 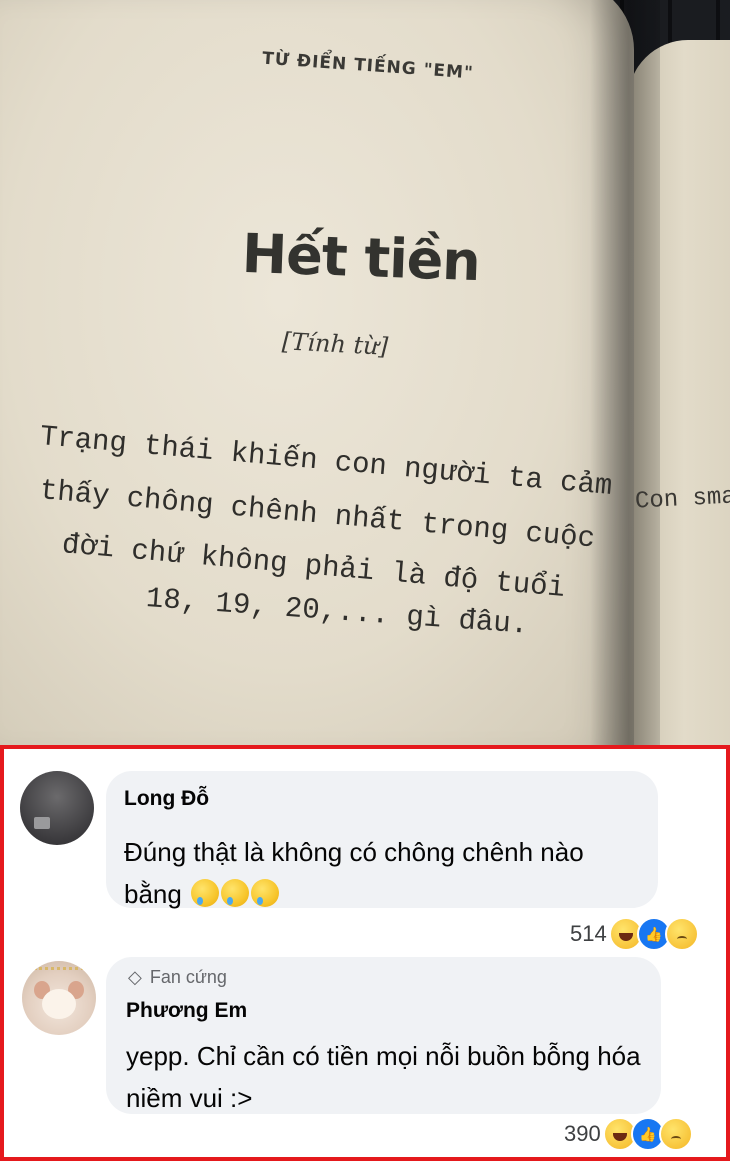 What do you see at coordinates (682, 499) in the screenshot?
I see `right-page-text: Con sma` at bounding box center [682, 499].